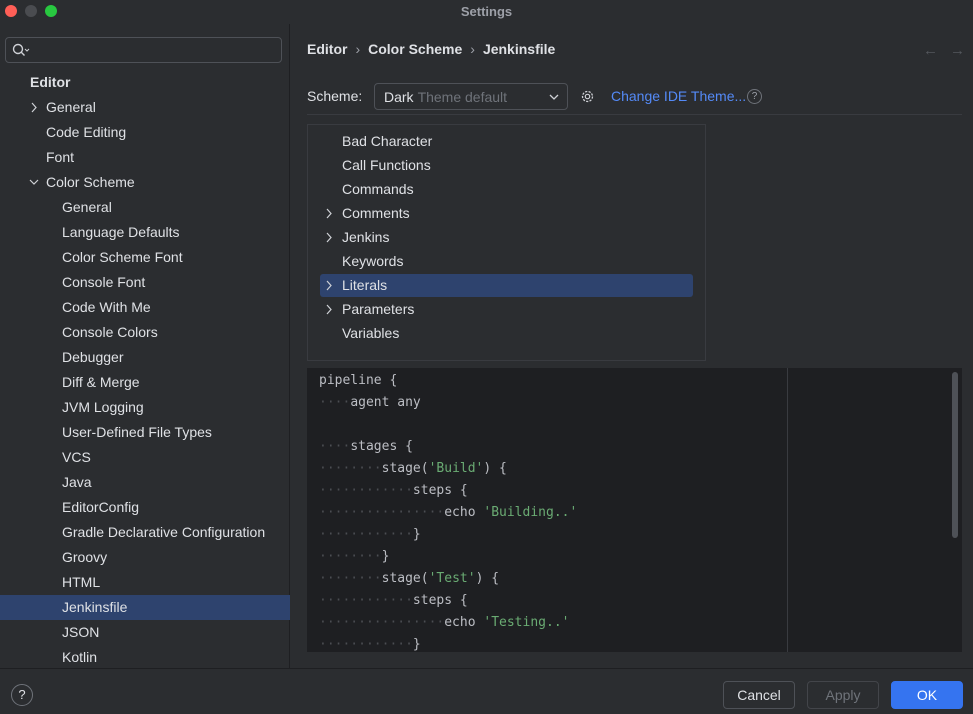 The image size is (973, 714). I want to click on sidebar-item-label: Console Font, so click(104, 282).